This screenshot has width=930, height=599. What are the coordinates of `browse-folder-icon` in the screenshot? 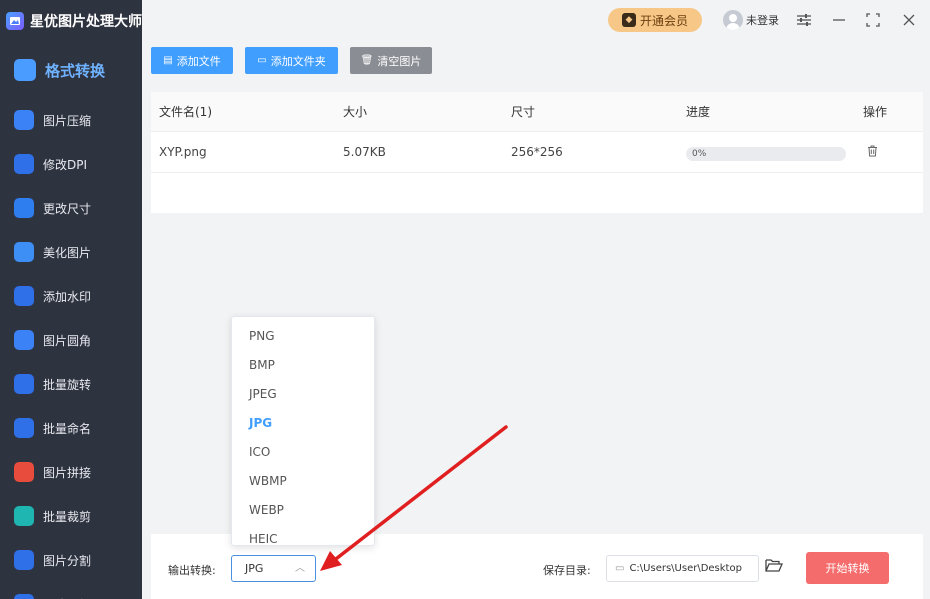 It's located at (776, 568).